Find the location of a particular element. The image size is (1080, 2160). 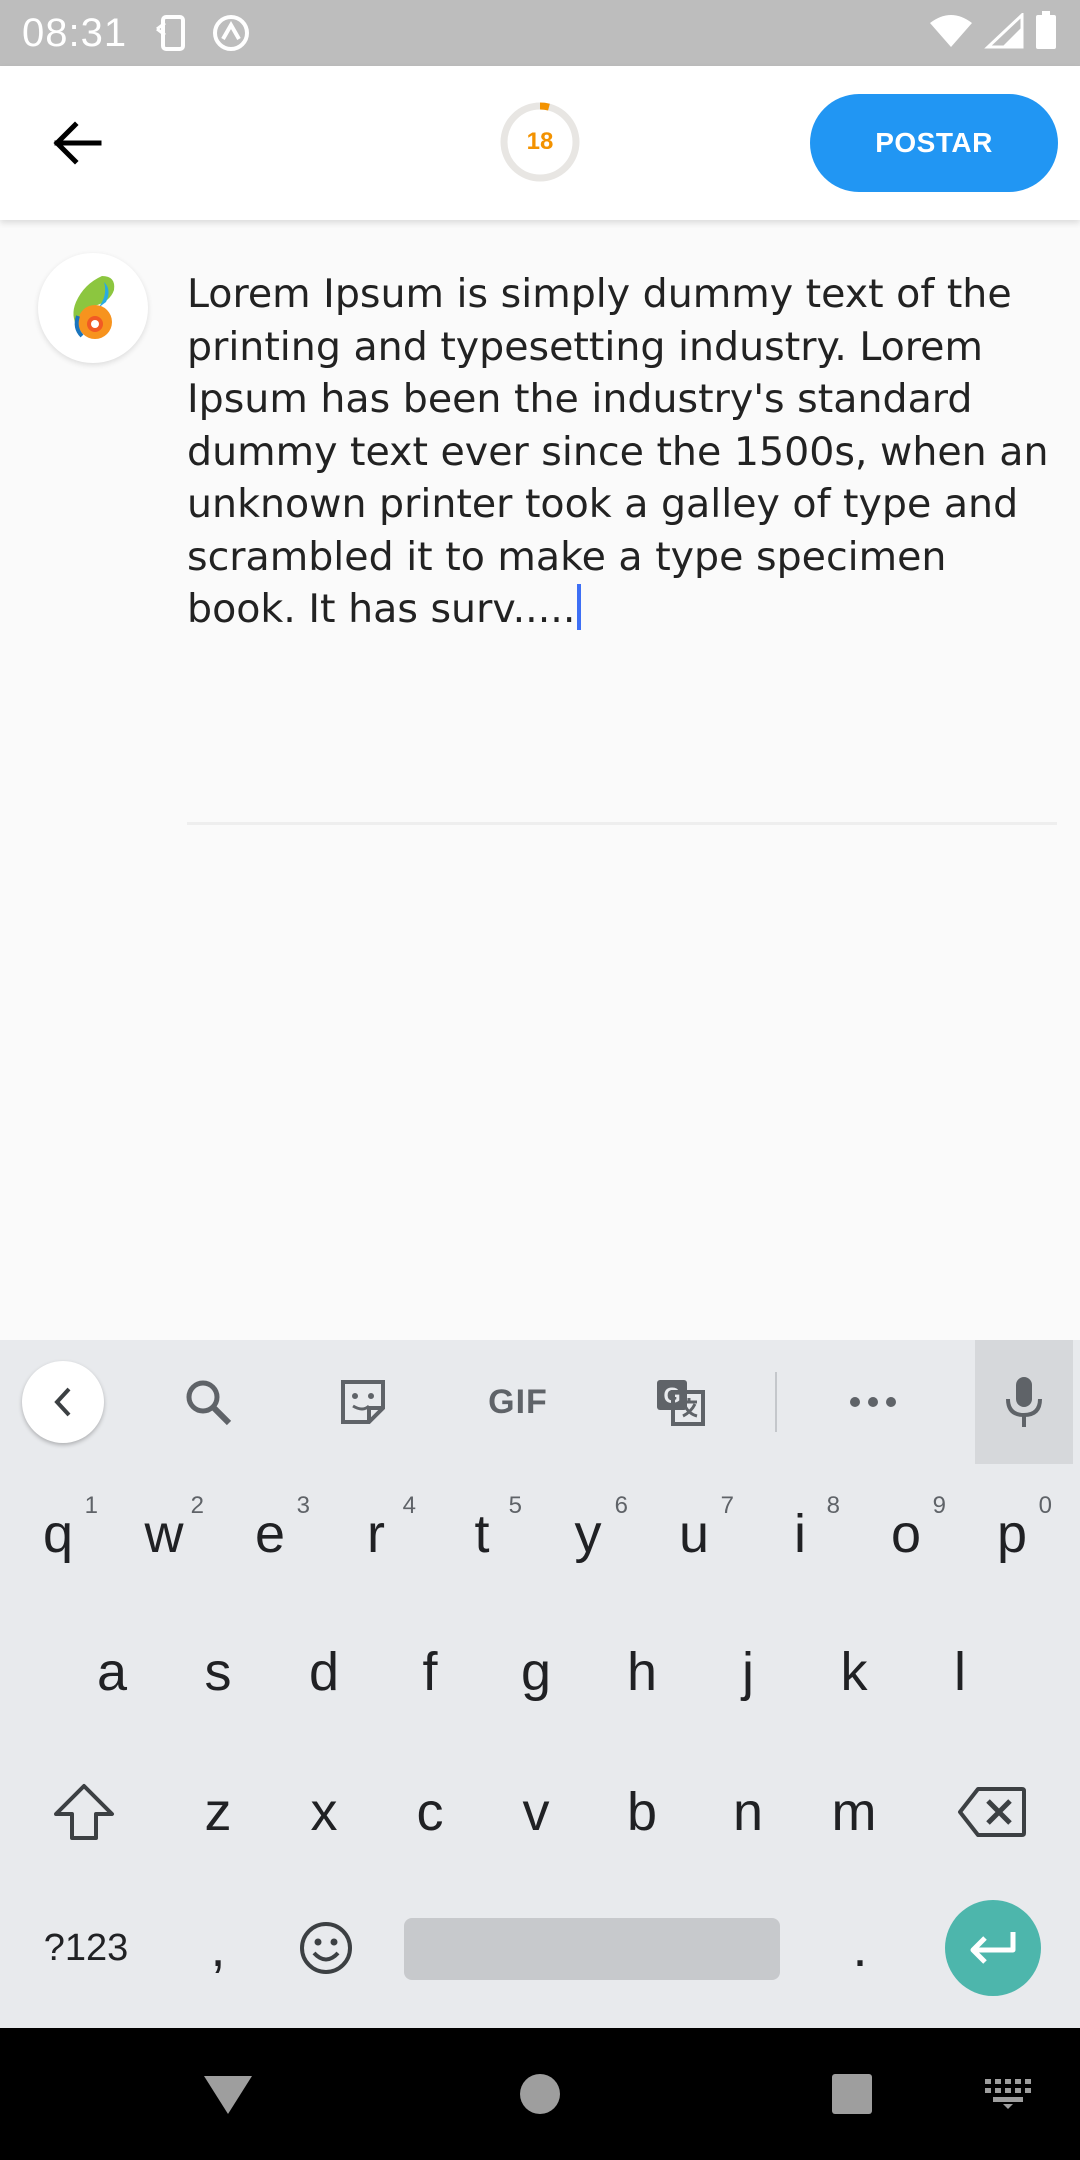

nav-back-button is located at coordinates (228, 2094).